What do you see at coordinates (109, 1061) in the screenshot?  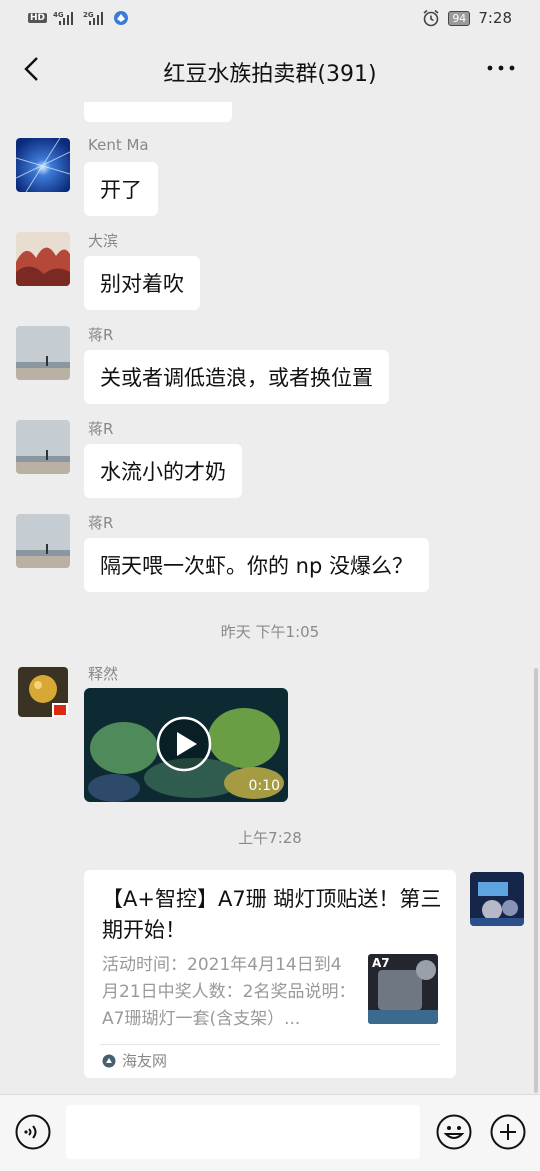 I see `source-logo-icon` at bounding box center [109, 1061].